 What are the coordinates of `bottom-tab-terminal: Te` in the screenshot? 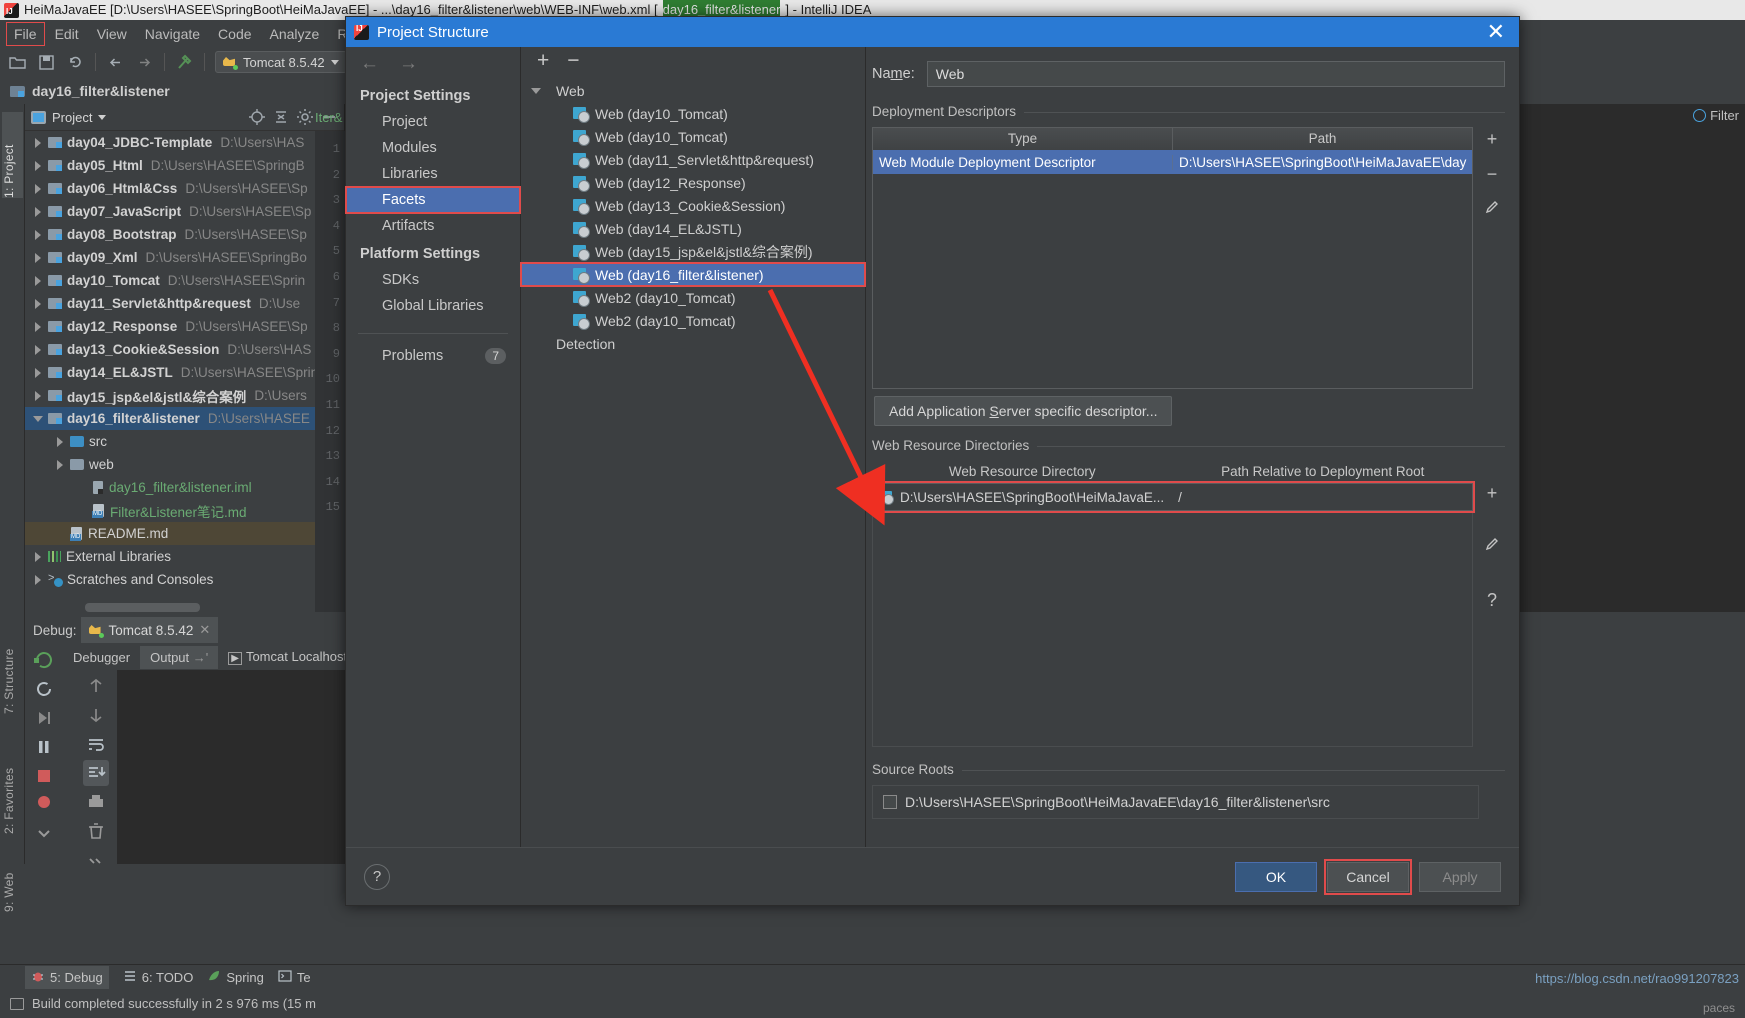 It's located at (294, 977).